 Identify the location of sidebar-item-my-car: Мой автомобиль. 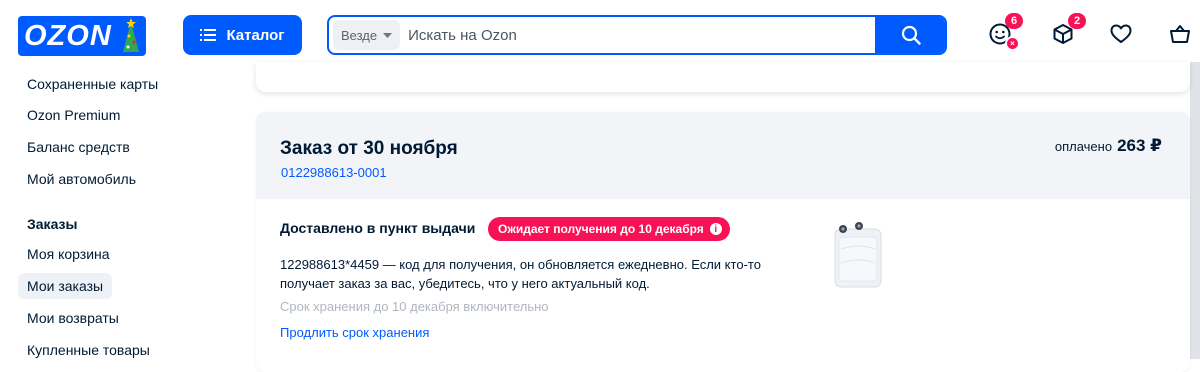
(81, 179).